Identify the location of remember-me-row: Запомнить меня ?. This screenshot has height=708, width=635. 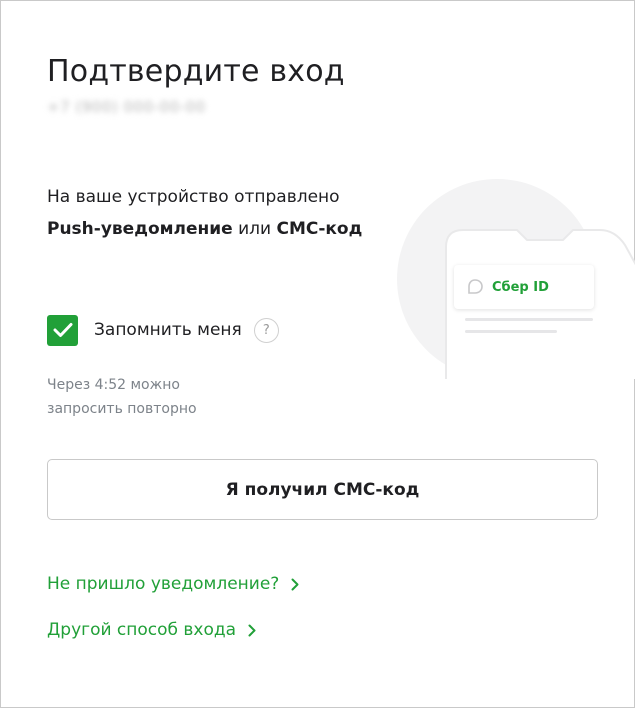
(163, 330).